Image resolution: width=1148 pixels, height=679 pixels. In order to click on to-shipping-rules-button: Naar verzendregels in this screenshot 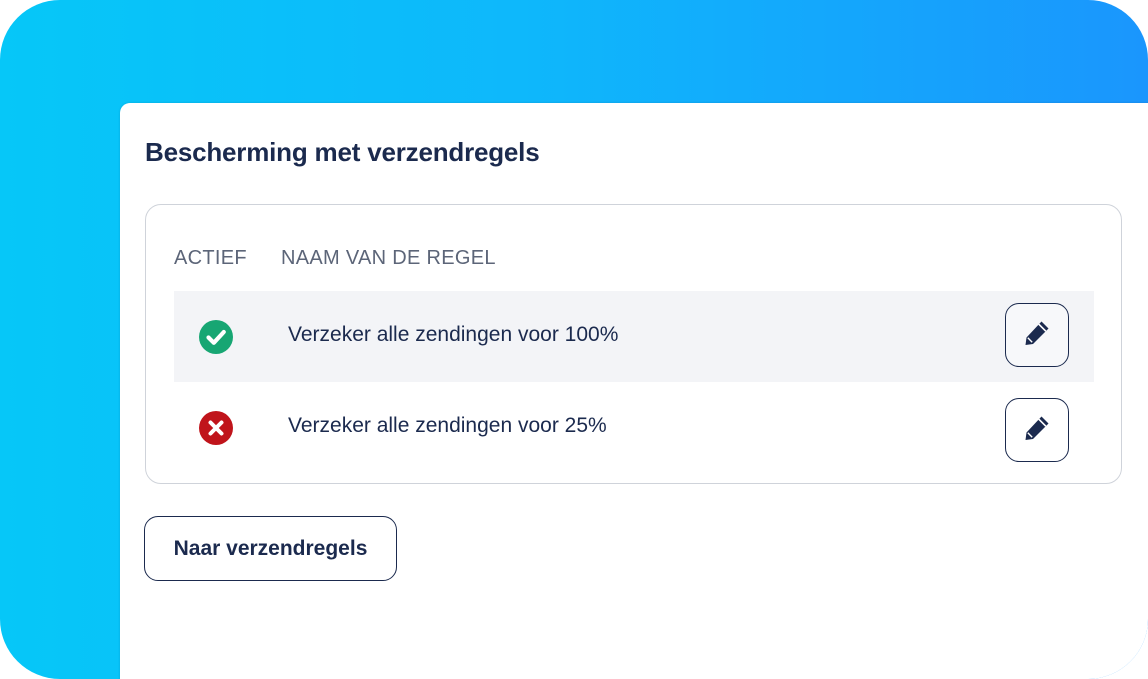, I will do `click(270, 548)`.